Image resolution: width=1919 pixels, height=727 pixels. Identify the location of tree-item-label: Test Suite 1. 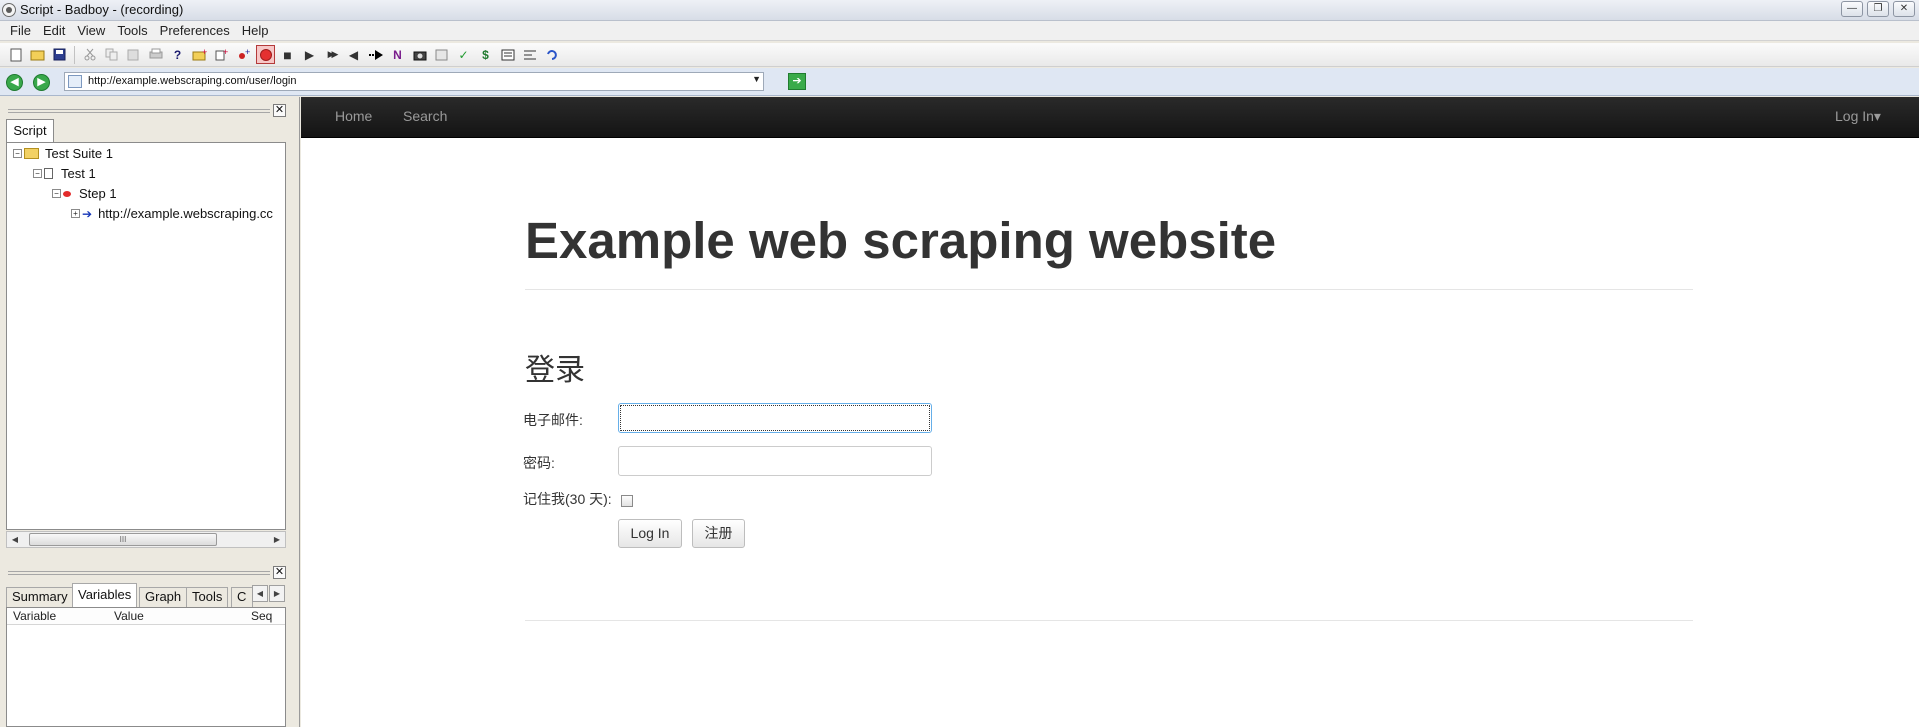
(79, 153).